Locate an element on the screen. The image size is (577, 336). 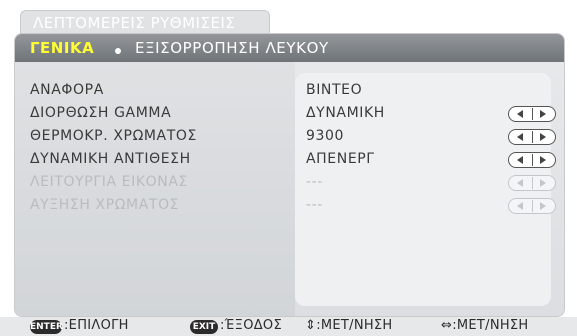
setting-label: ΘΕΡΜΟΚΡ. ΧΡΩΜΑΤΟΣ is located at coordinates (113, 136).